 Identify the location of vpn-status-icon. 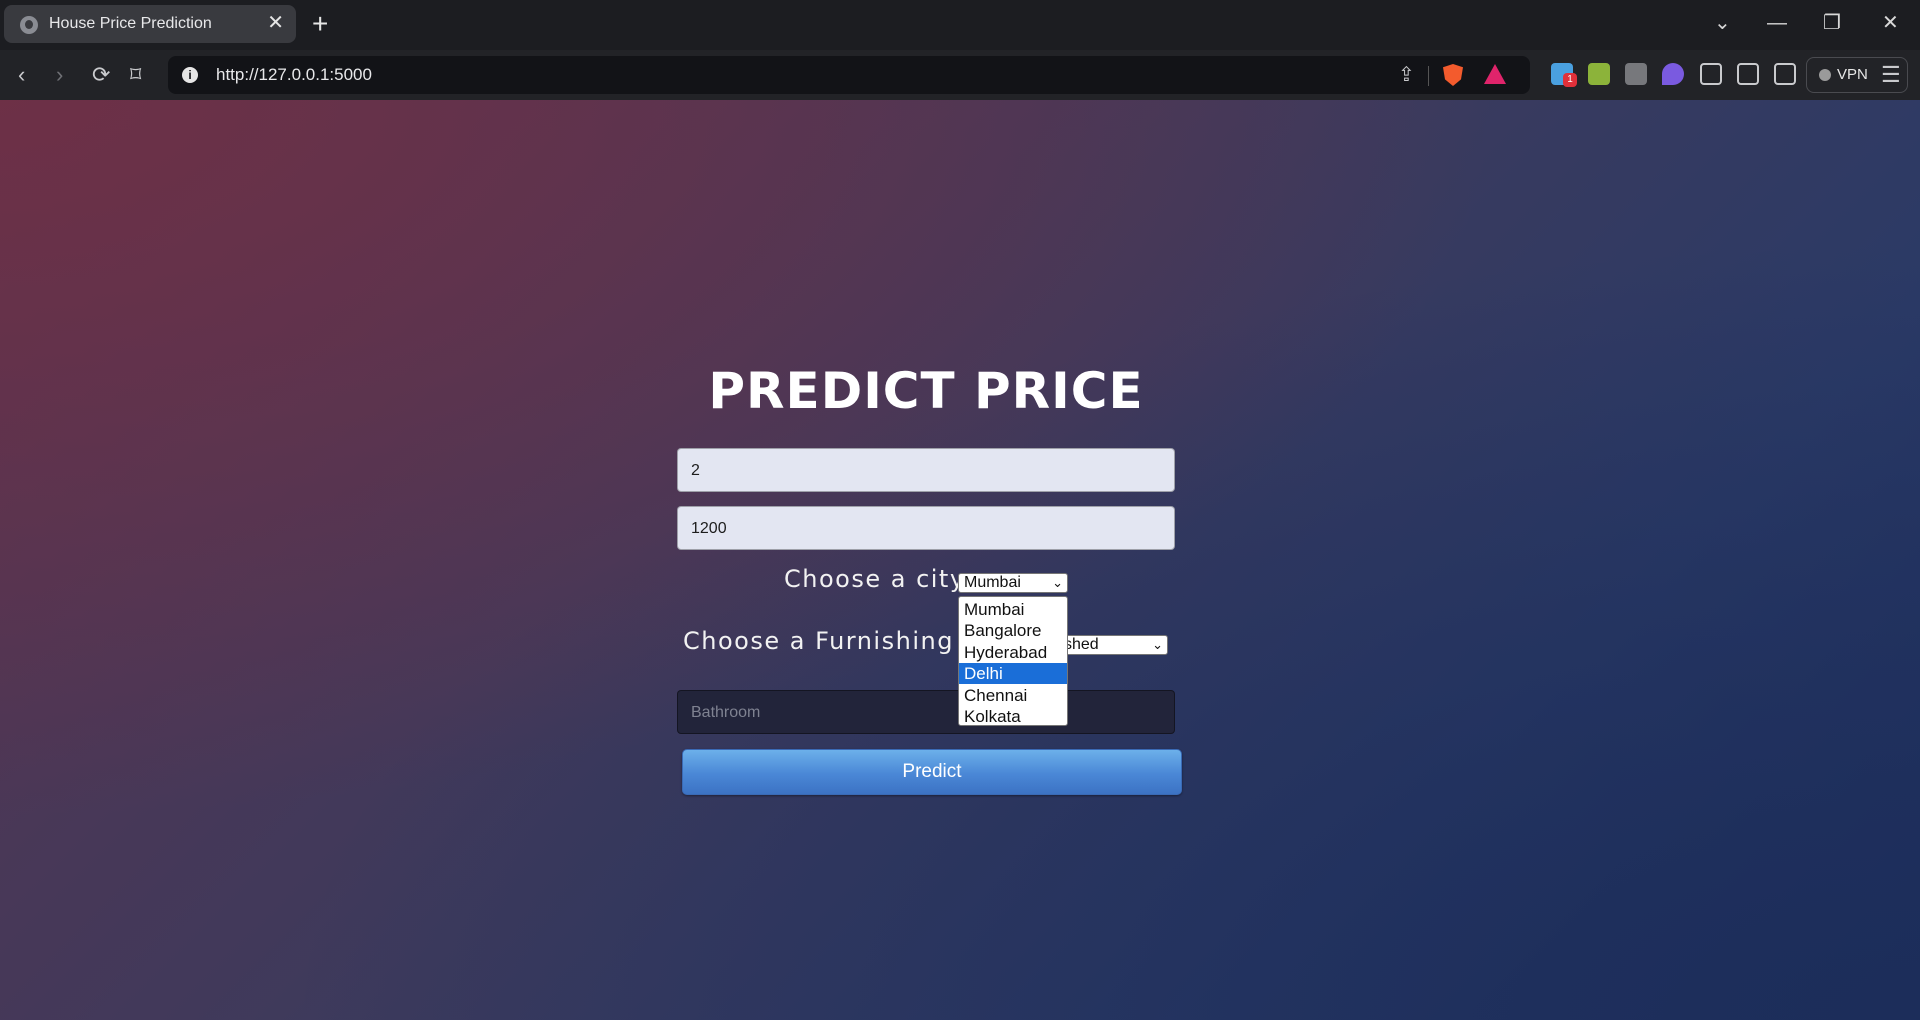
(1825, 75).